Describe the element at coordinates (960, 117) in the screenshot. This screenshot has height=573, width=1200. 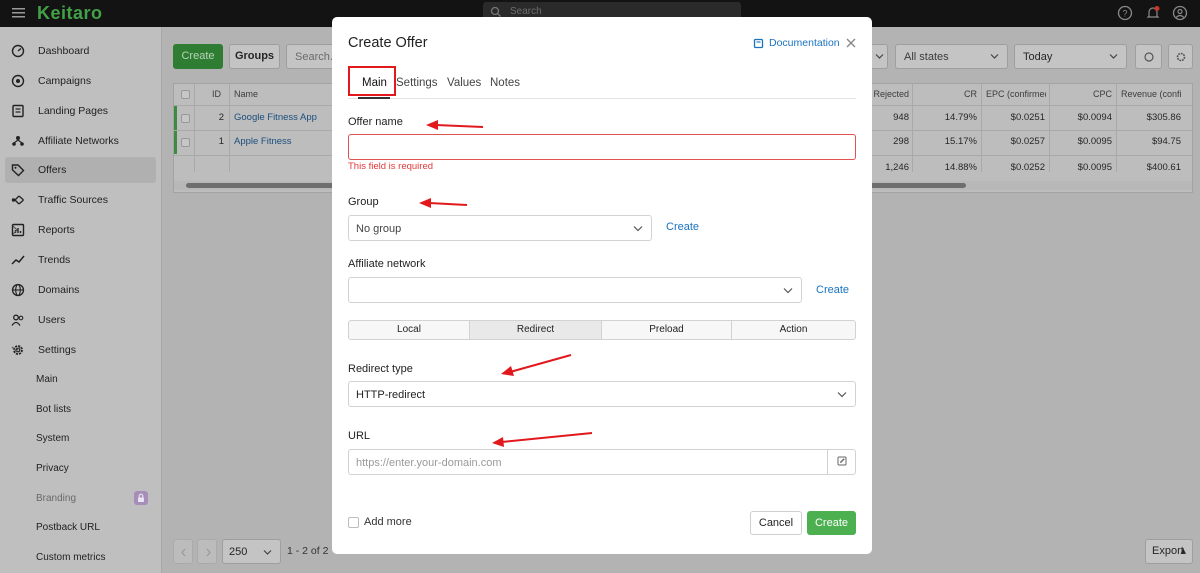
I see `row-cr: 14.79%` at that location.